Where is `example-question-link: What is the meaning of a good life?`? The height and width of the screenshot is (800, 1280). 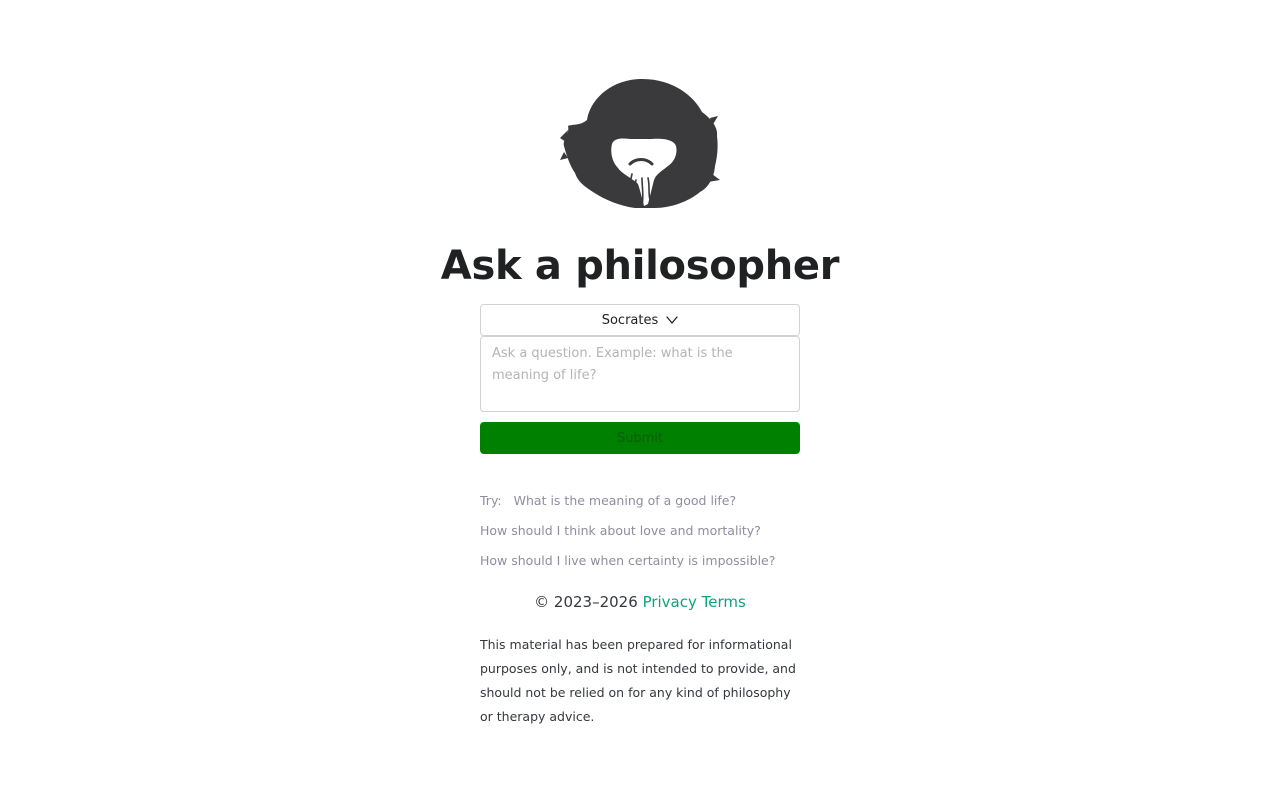 example-question-link: What is the meaning of a good life? is located at coordinates (625, 500).